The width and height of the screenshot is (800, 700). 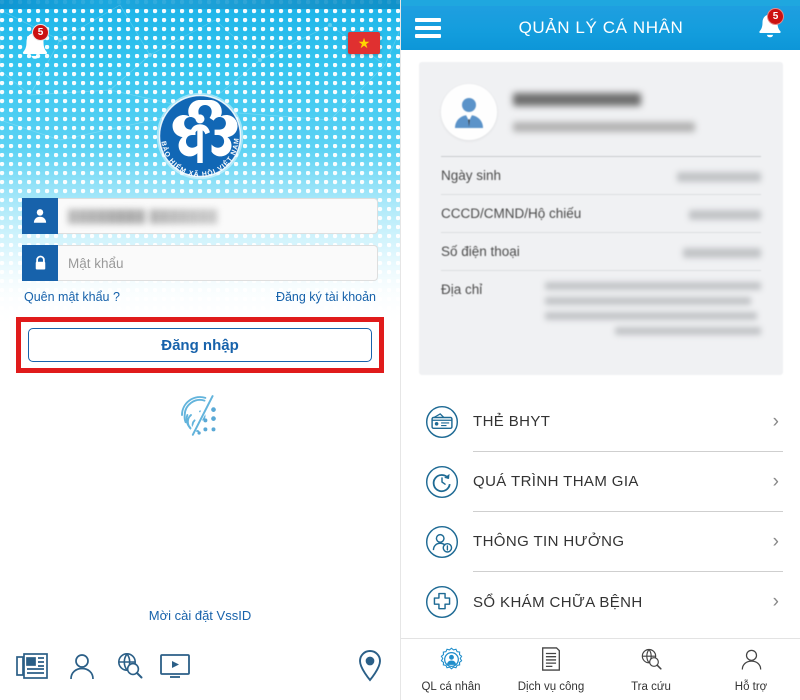 What do you see at coordinates (200, 615) in the screenshot?
I see `invite-install-text: Mời cài đặt VssID` at bounding box center [200, 615].